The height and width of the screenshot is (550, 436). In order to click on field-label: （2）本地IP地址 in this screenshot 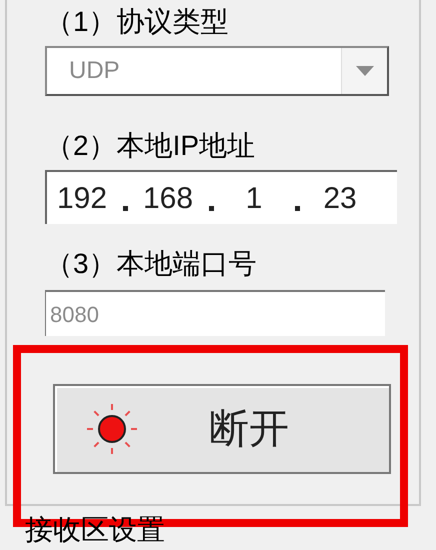, I will do `click(150, 146)`.